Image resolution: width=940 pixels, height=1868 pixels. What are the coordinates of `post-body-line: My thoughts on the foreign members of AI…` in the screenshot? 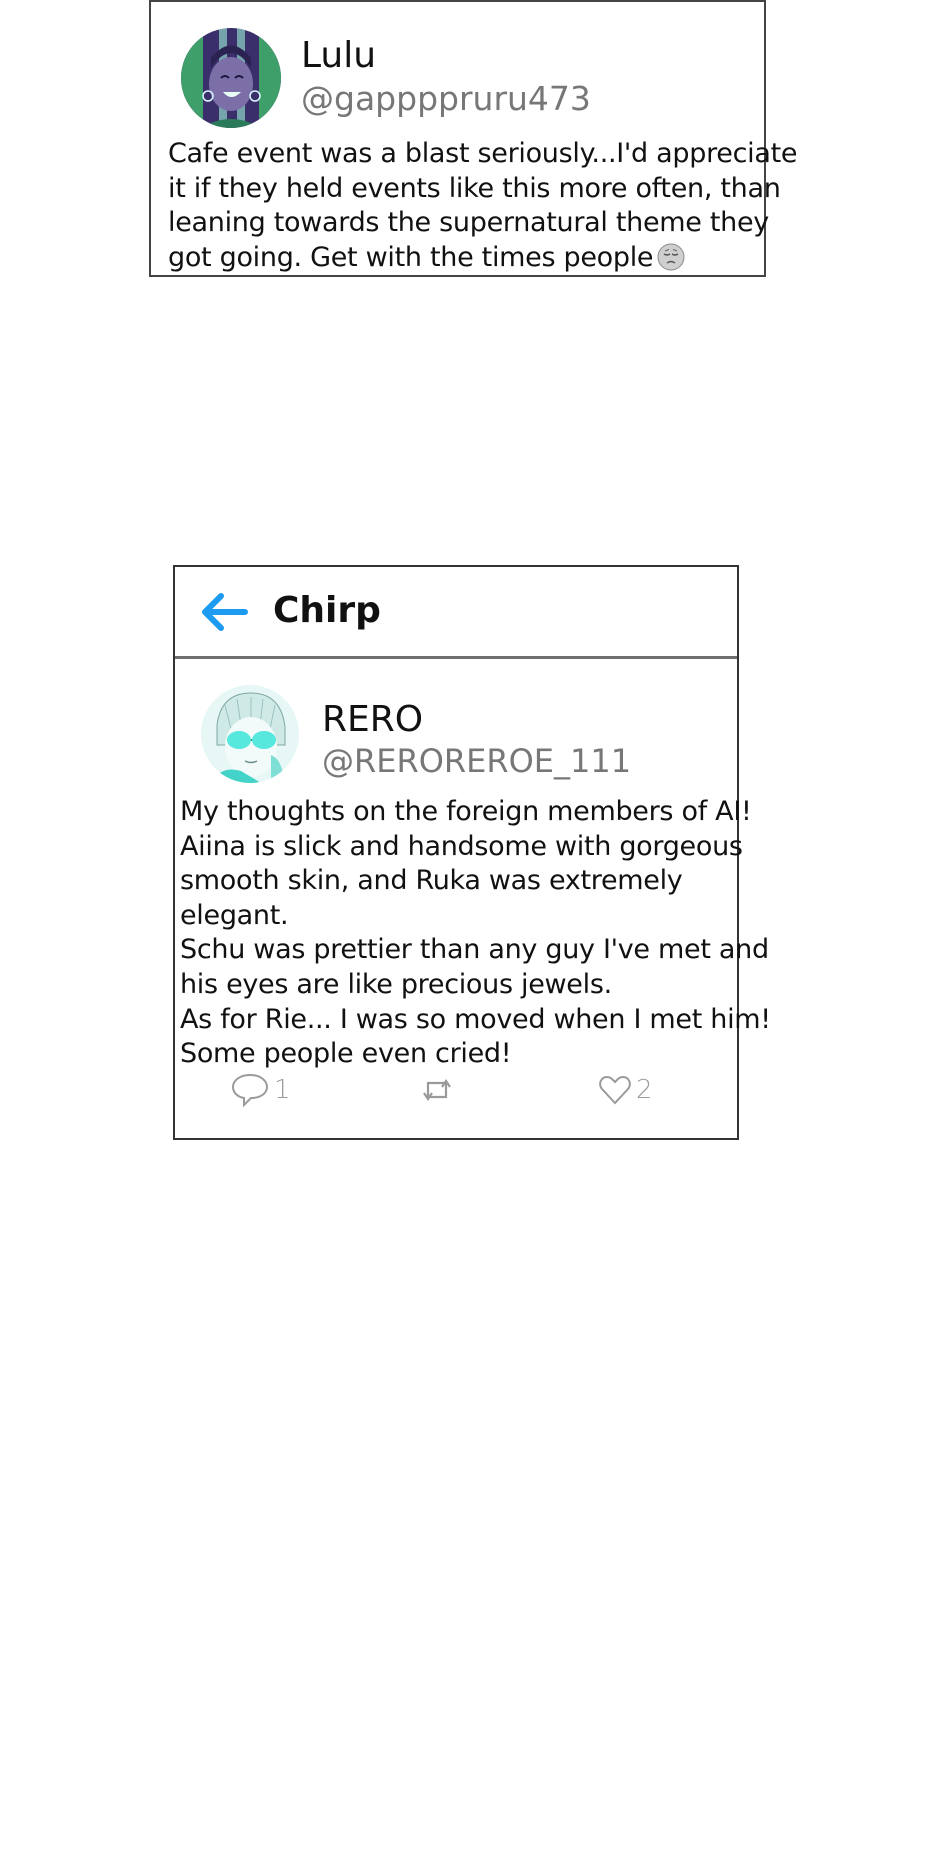 It's located at (466, 811).